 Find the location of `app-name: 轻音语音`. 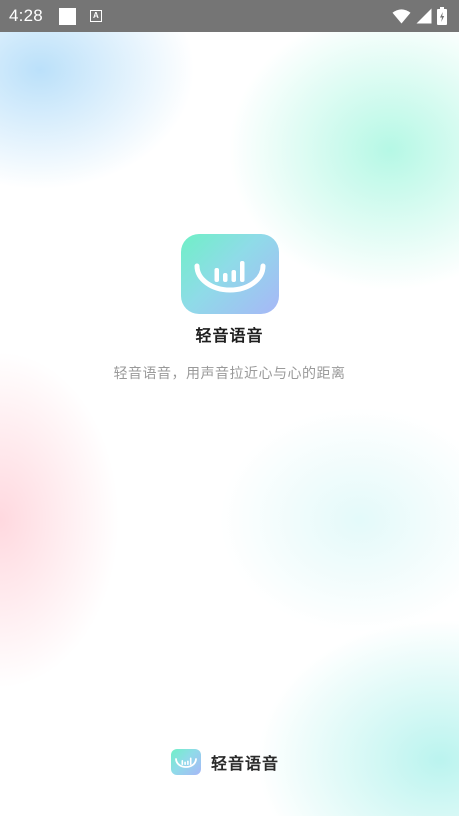

app-name: 轻音语音 is located at coordinates (229, 335).